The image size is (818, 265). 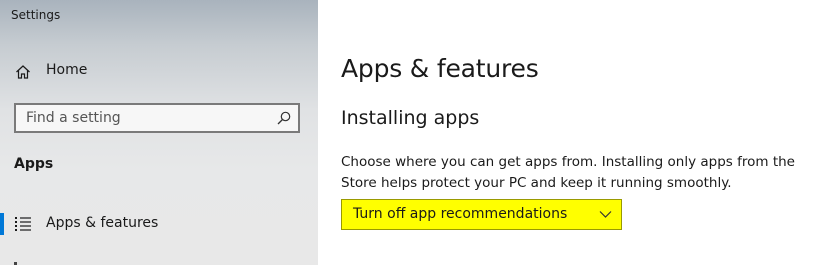 I want to click on home-icon, so click(x=23, y=72).